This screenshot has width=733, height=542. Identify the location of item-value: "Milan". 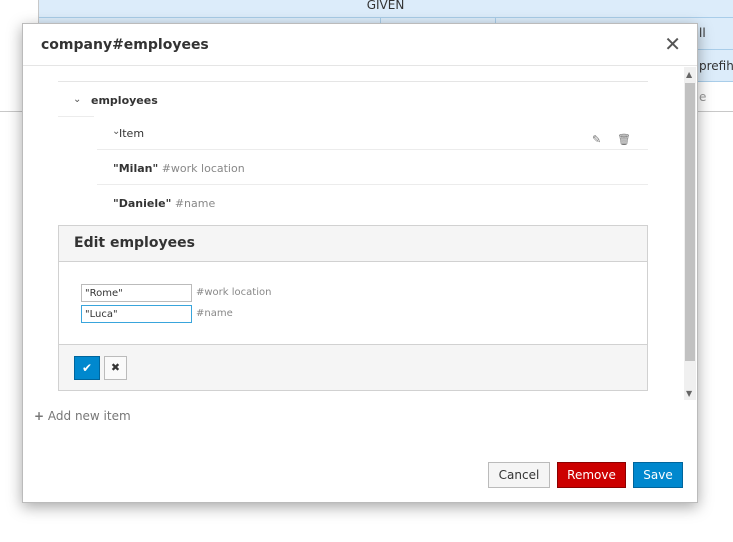
(136, 168).